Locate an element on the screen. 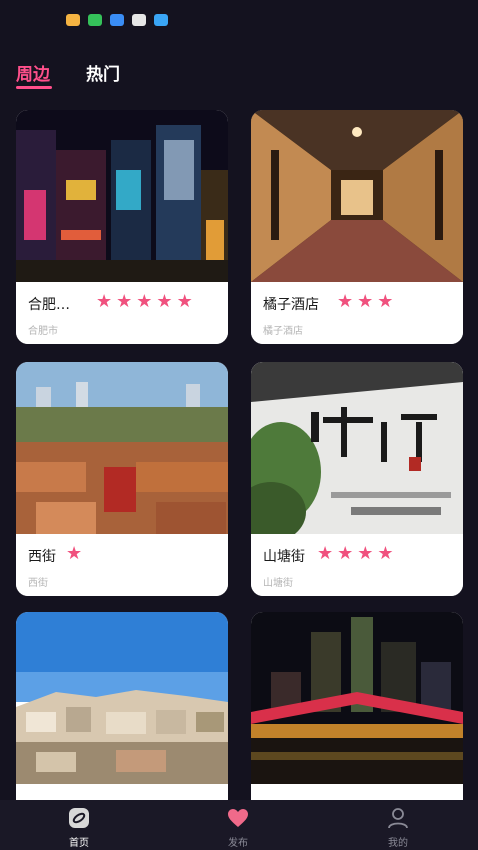  nav-publish-label: 发布 is located at coordinates (238, 843).